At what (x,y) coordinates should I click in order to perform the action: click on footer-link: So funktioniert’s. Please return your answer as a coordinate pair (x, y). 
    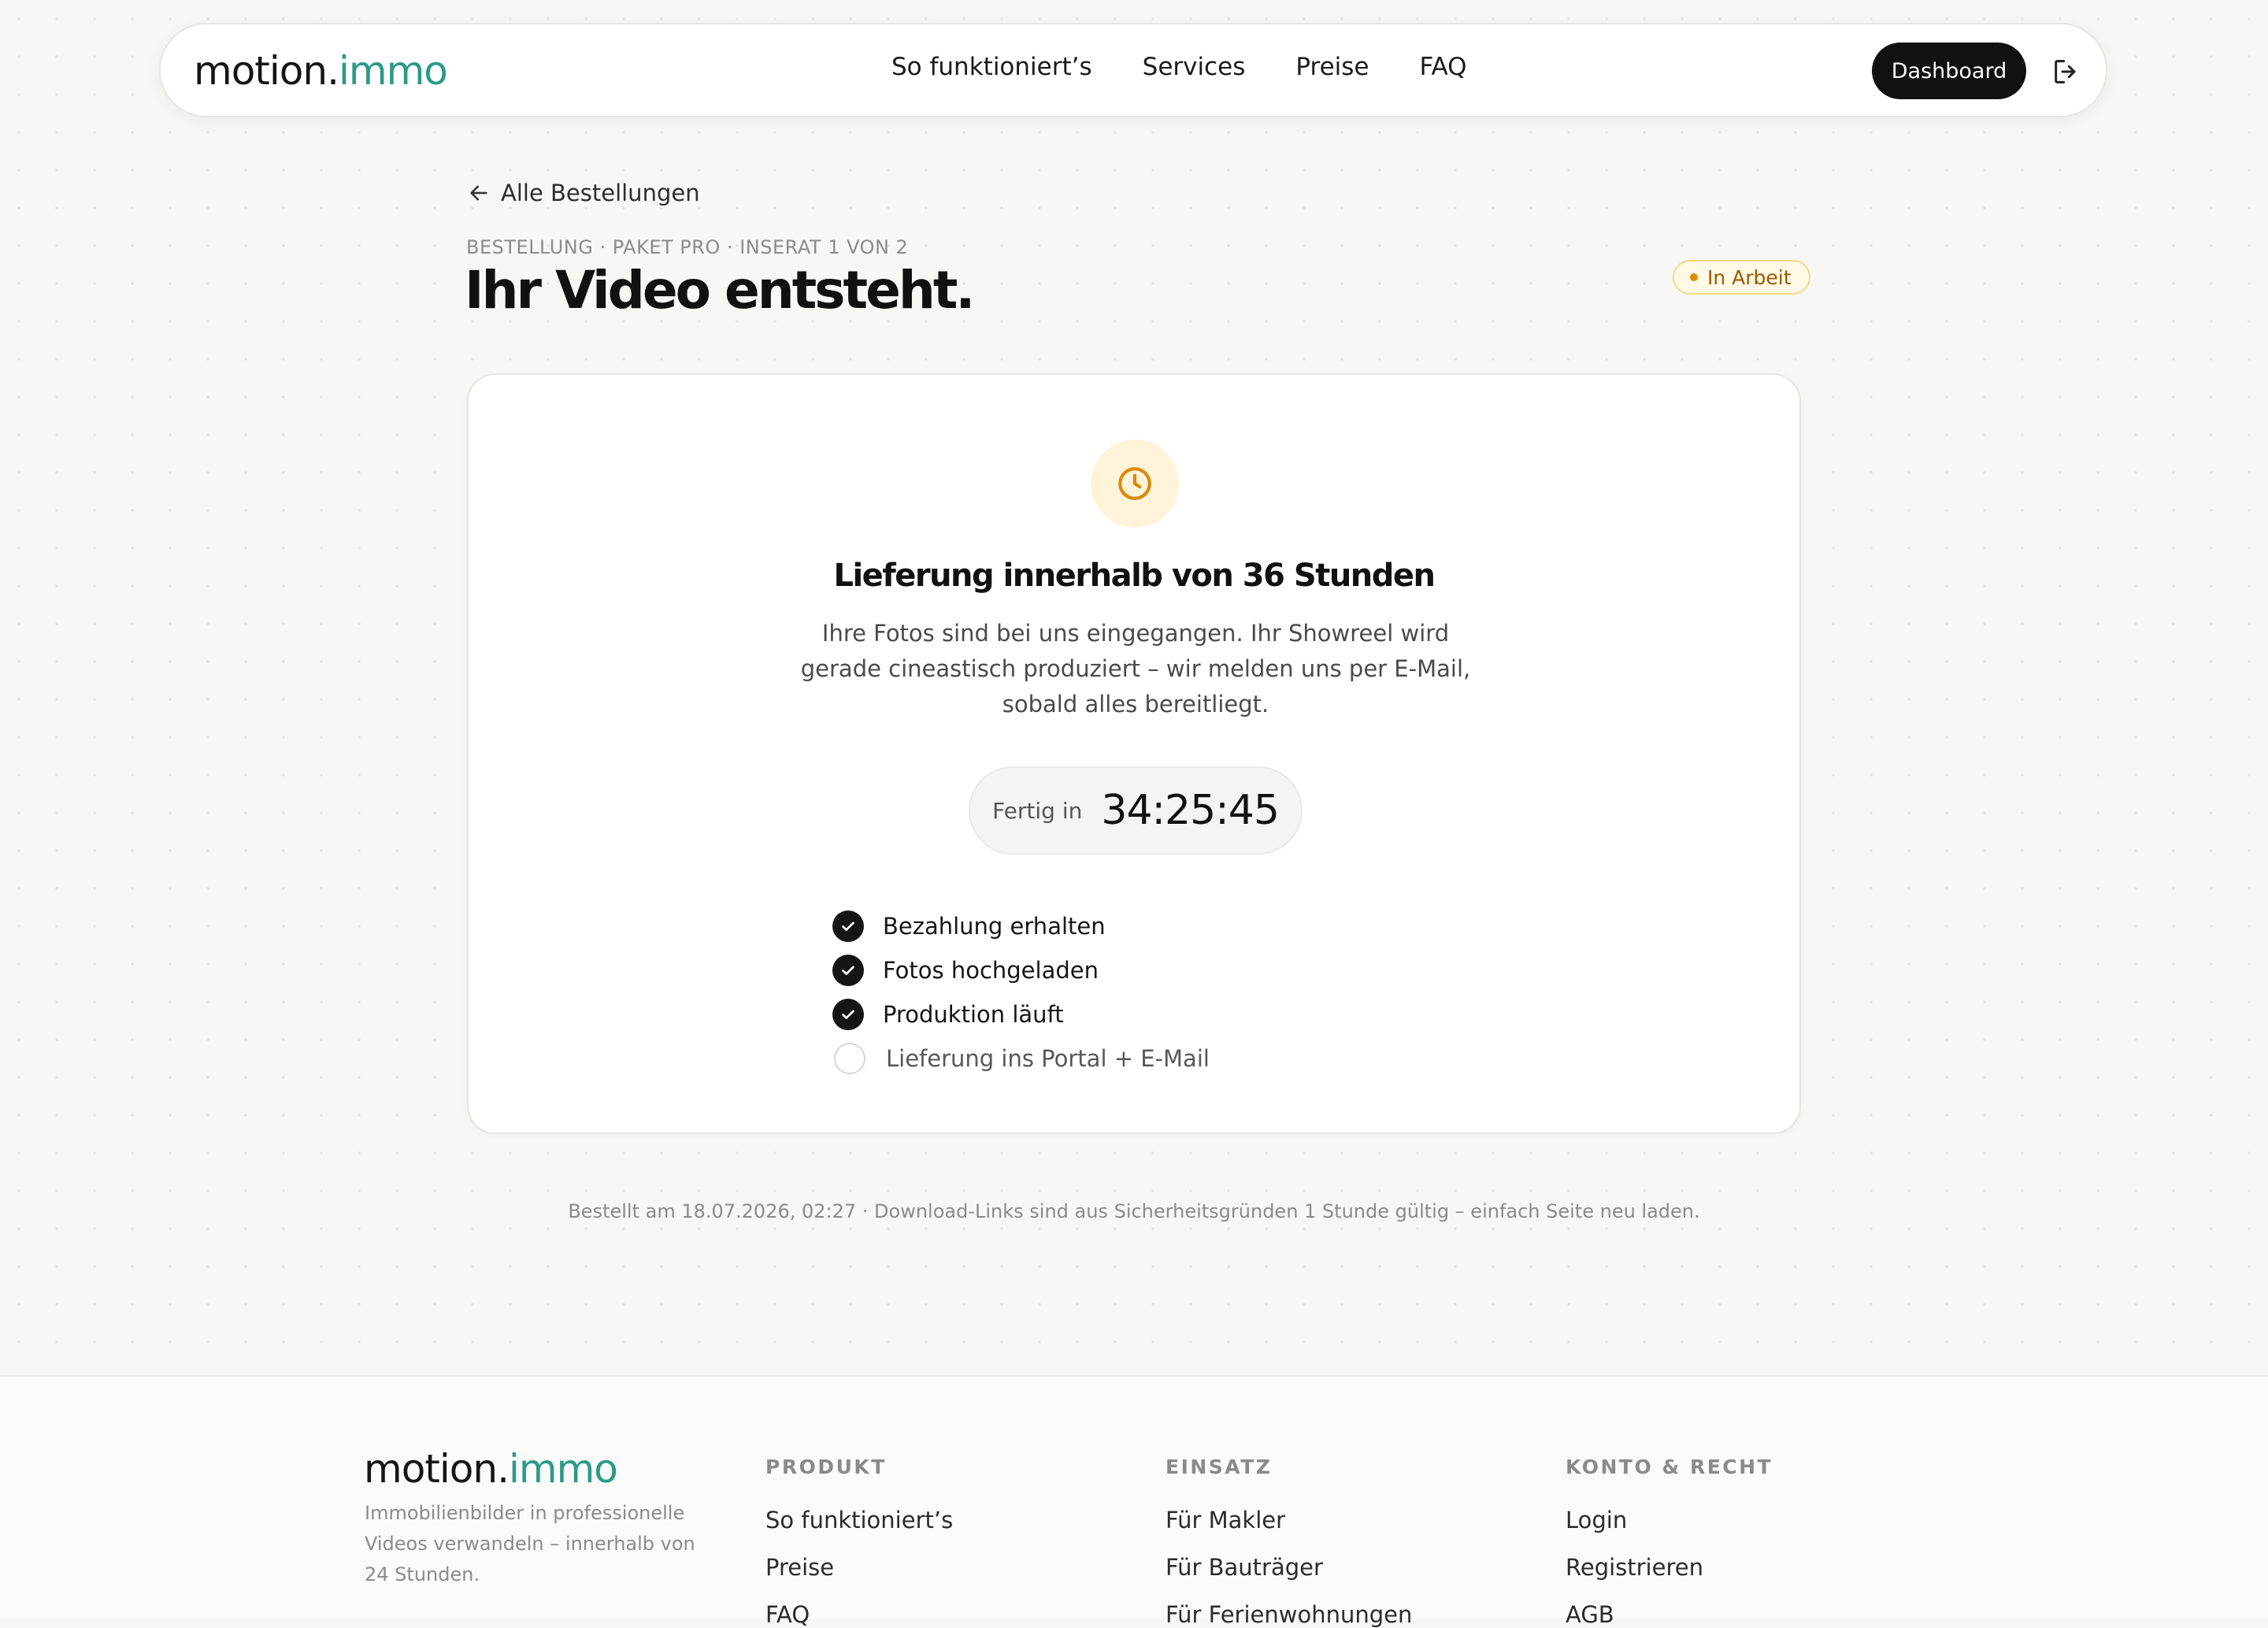
    Looking at the image, I should click on (859, 1520).